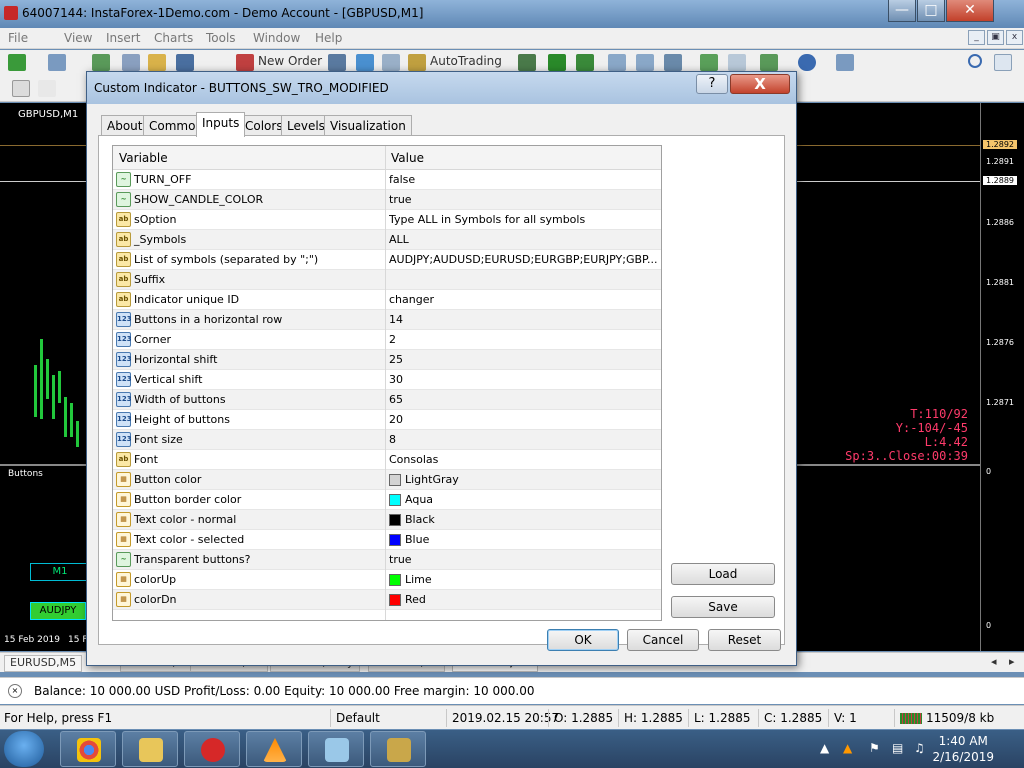 Image resolution: width=1024 pixels, height=768 pixels. Describe the element at coordinates (43, 663) in the screenshot. I see `chart-tab: EURUSD,M5` at that location.